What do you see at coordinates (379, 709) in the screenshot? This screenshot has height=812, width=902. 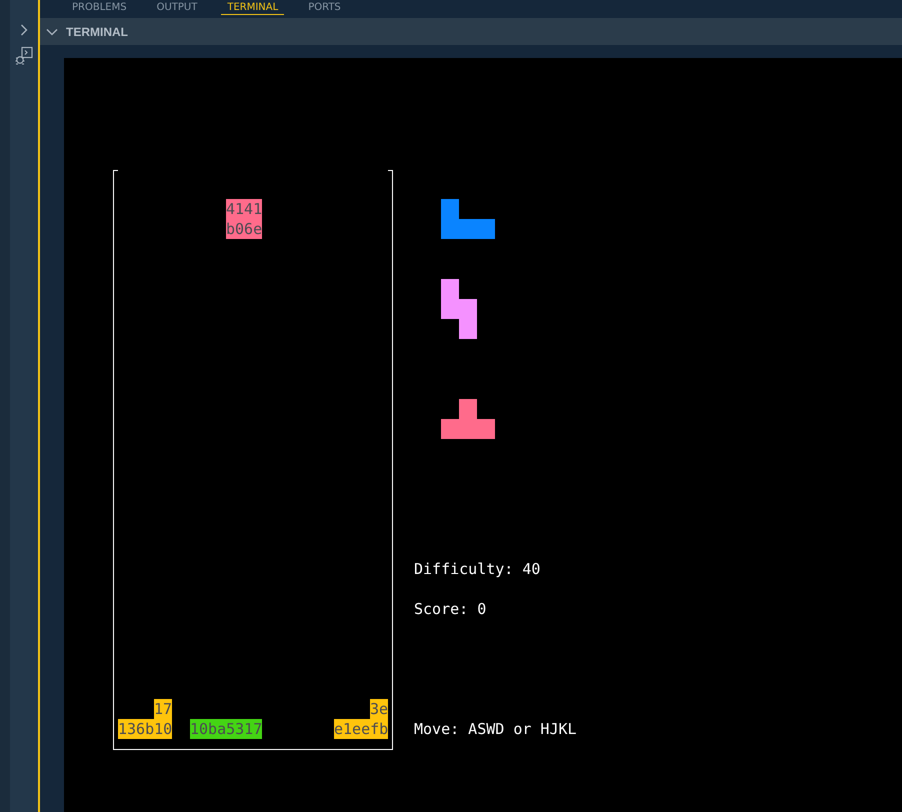 I see `tile: 3e` at bounding box center [379, 709].